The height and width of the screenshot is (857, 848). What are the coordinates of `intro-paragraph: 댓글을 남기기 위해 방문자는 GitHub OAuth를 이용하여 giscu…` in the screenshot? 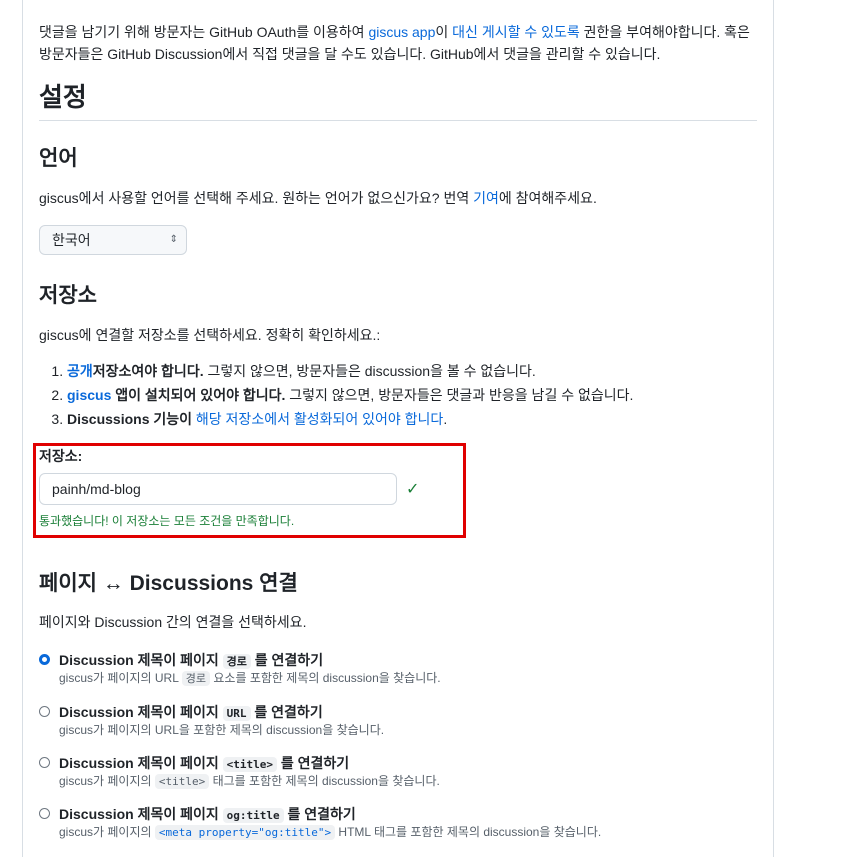 It's located at (399, 43).